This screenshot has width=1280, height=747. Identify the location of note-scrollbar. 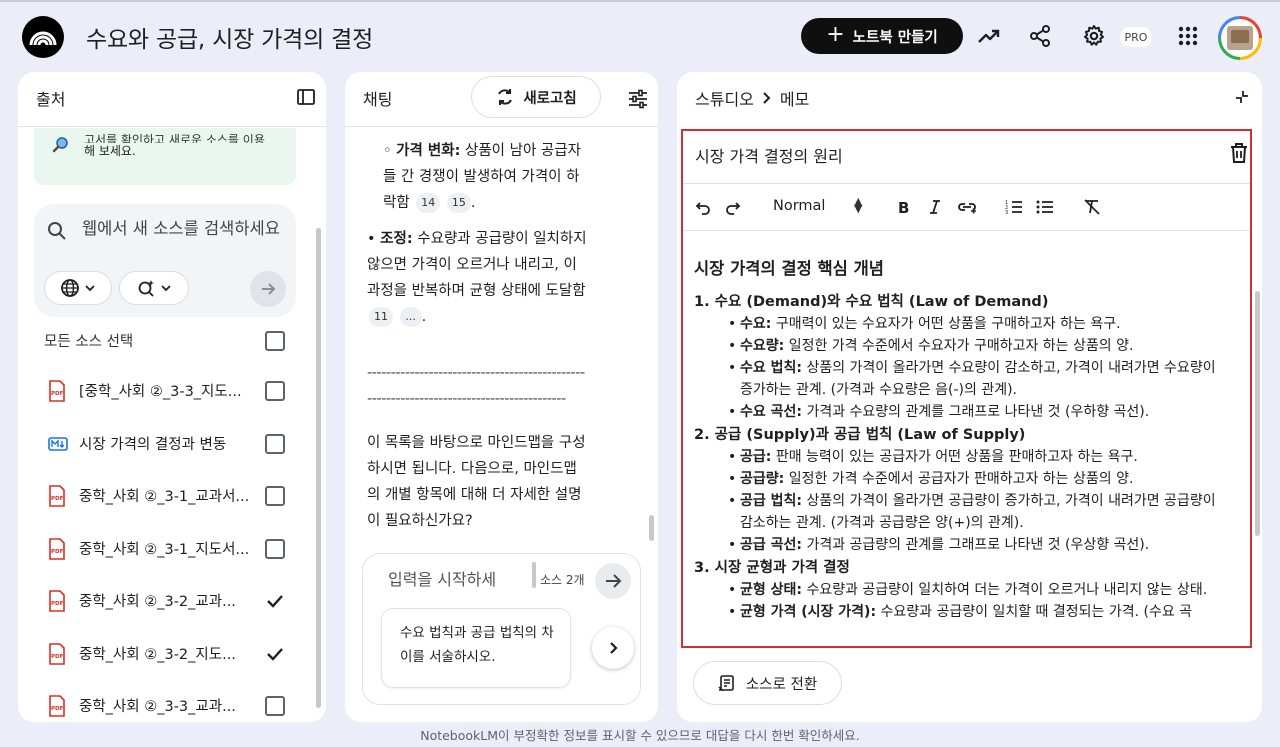
(1257, 413).